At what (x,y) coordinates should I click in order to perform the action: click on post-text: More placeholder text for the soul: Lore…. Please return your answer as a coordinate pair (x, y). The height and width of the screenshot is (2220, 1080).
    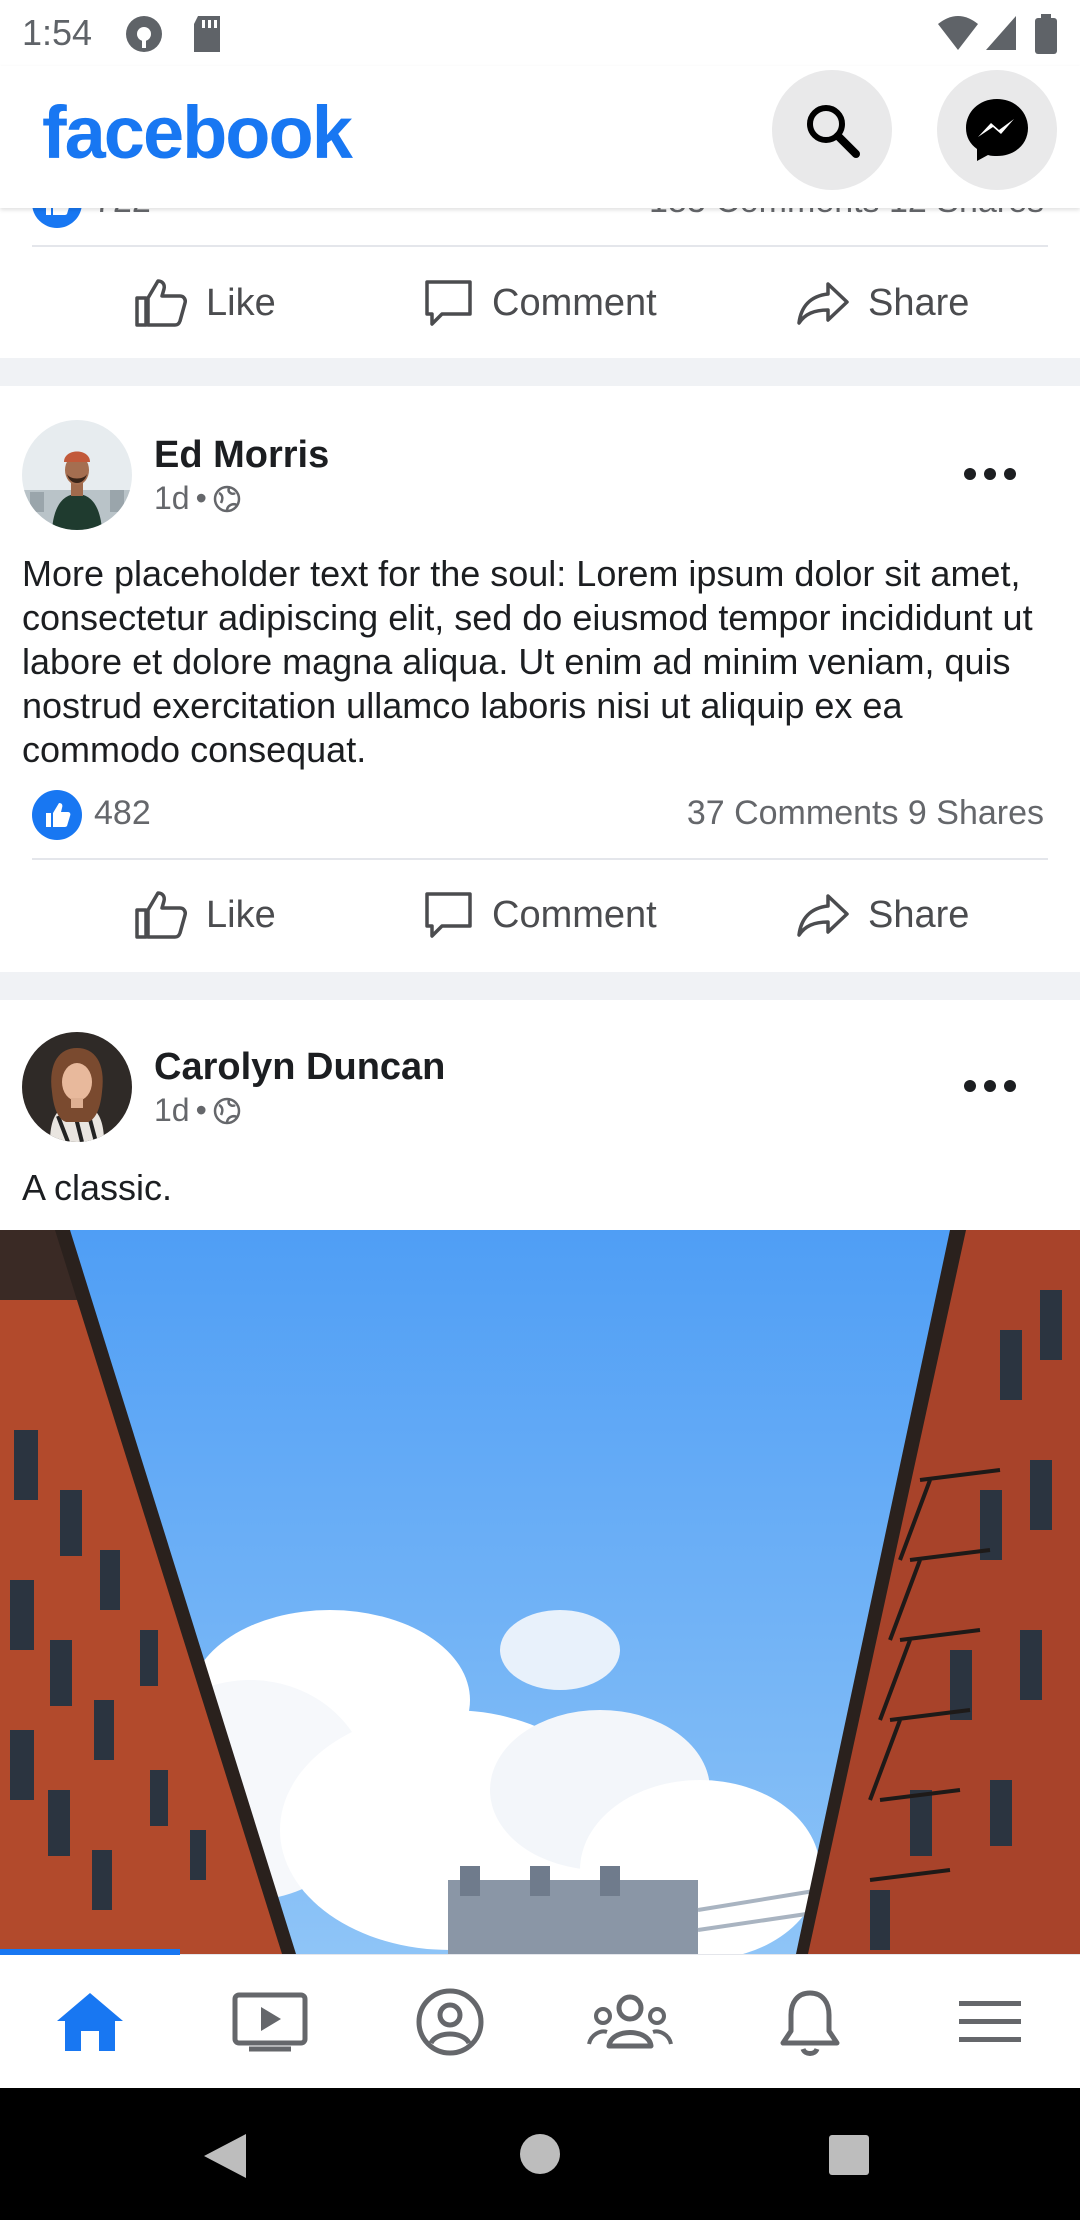
    Looking at the image, I should click on (527, 661).